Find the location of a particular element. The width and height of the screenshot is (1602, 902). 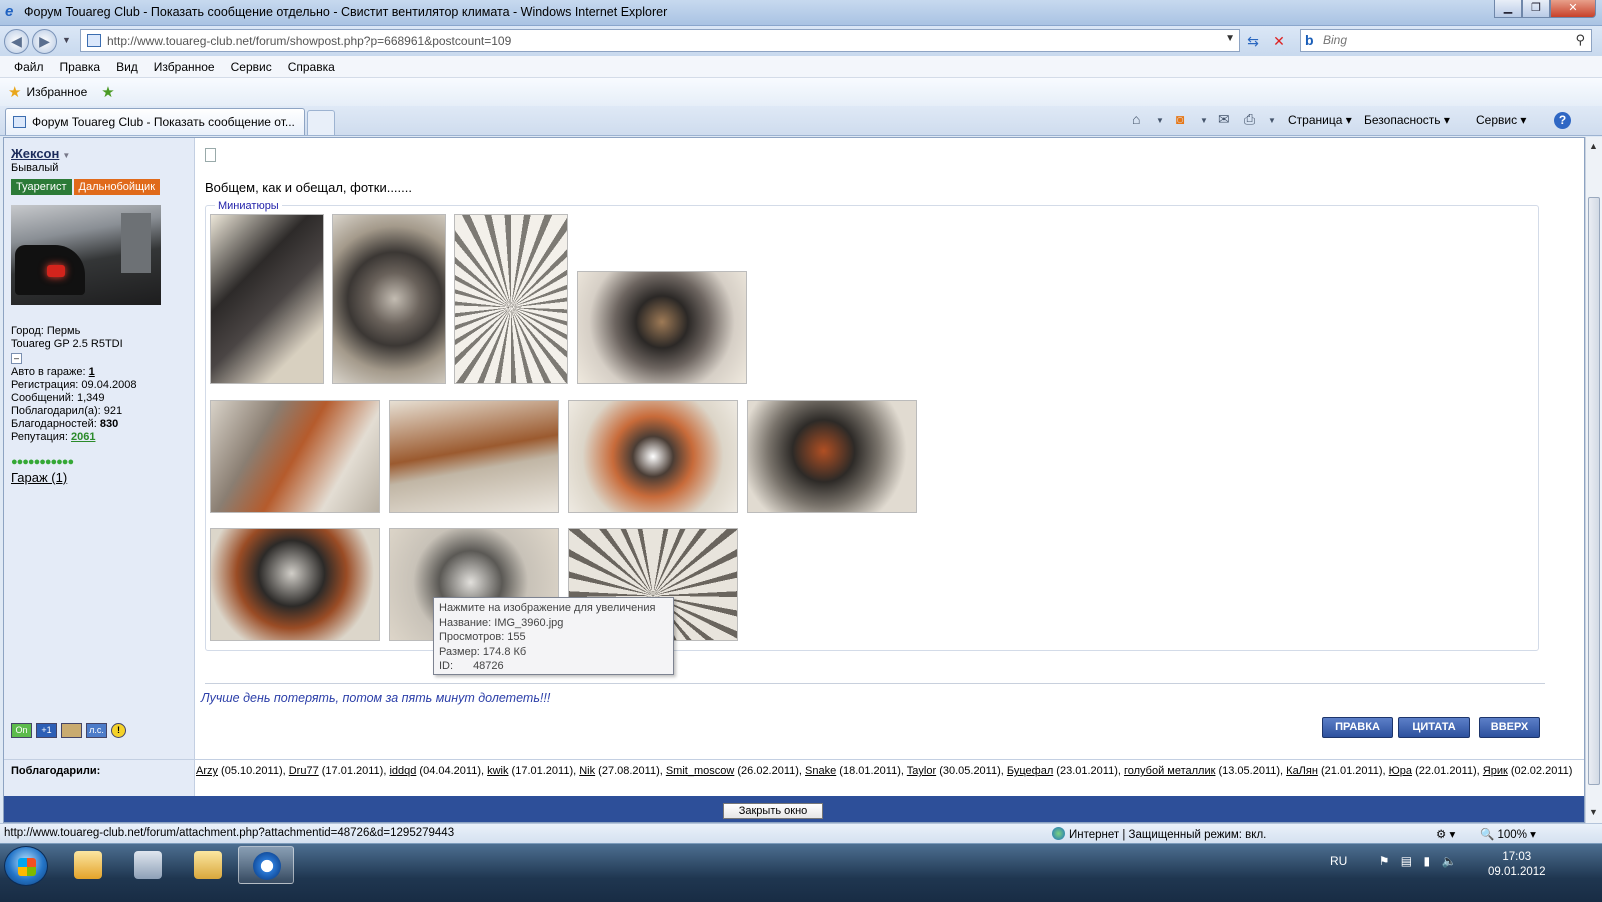

thanks-user-link: Snake is located at coordinates (820, 771).